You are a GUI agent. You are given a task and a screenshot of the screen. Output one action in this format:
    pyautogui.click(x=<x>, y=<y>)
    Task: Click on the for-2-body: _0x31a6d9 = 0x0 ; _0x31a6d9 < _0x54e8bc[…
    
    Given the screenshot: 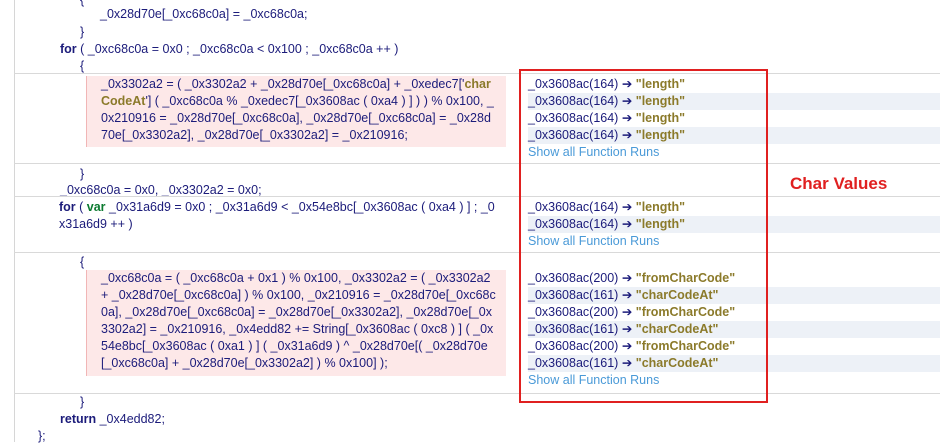 What is the action you would take?
    pyautogui.click(x=277, y=215)
    